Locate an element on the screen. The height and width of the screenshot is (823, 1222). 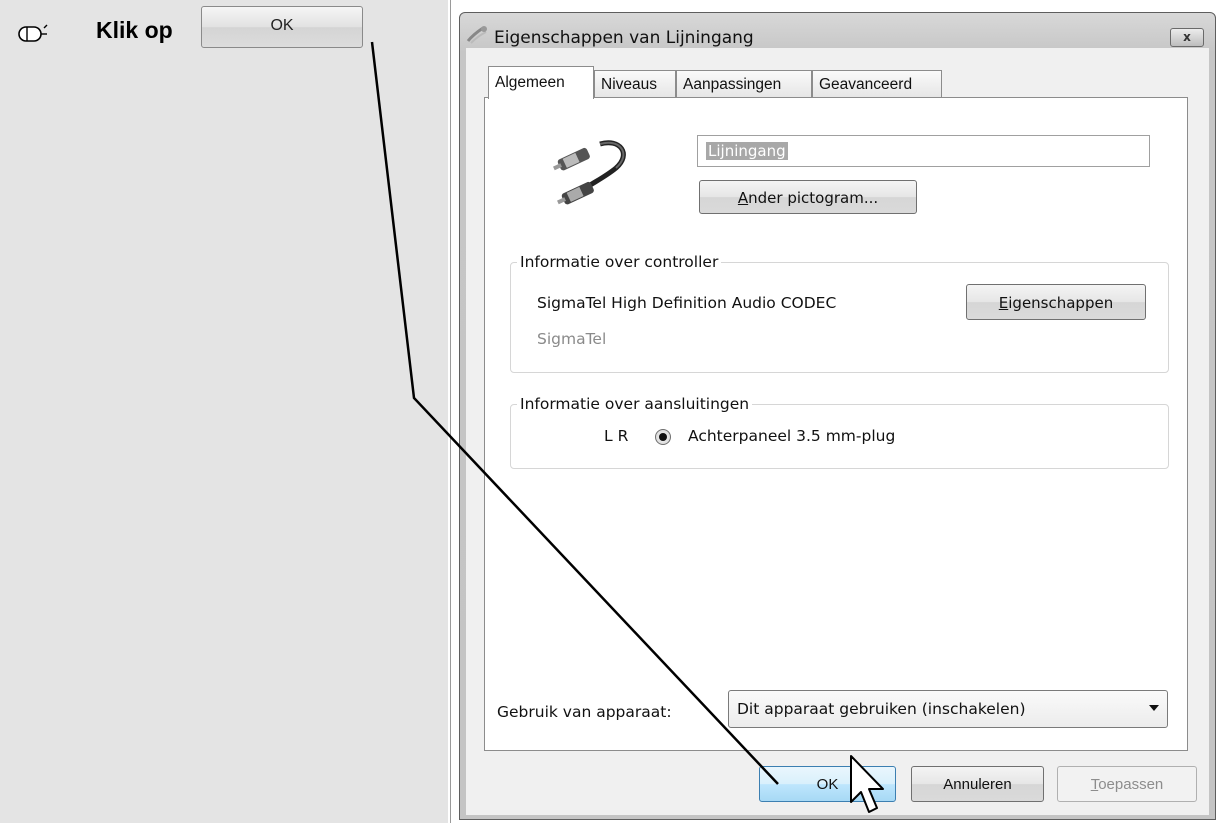
instruction-text: Klik op is located at coordinates (134, 30).